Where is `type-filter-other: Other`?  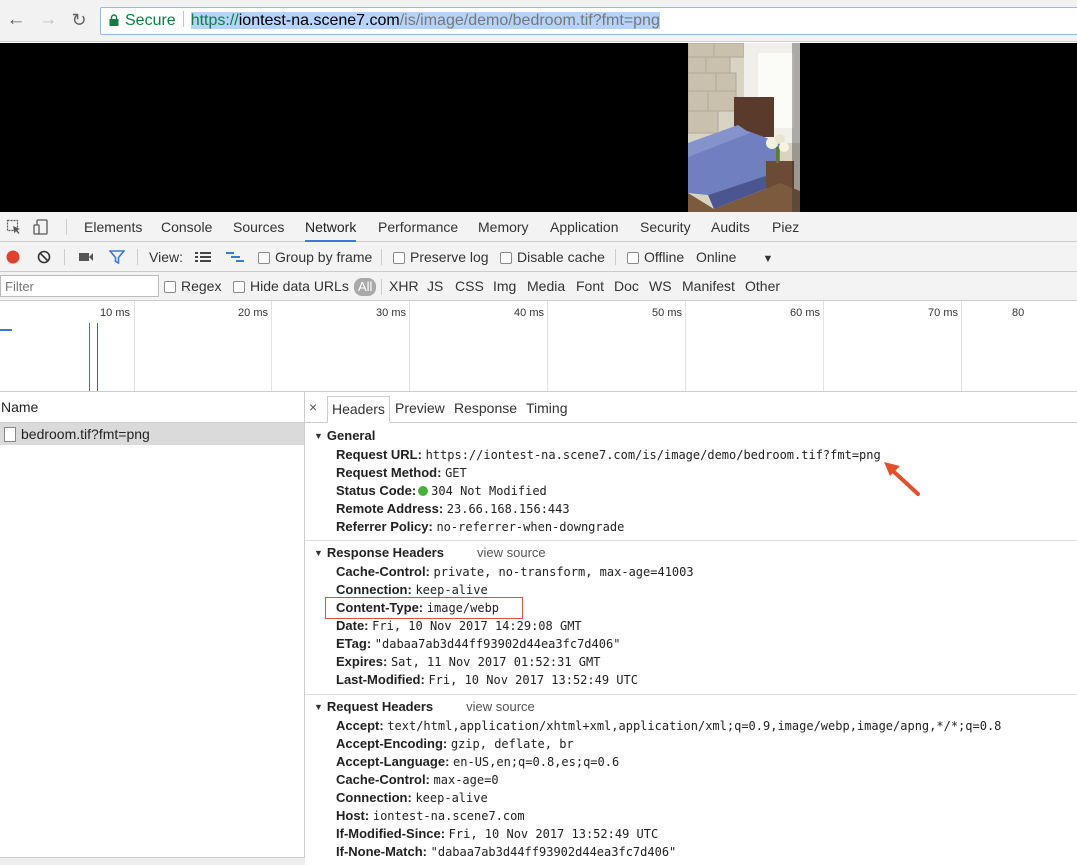
type-filter-other: Other is located at coordinates (762, 286).